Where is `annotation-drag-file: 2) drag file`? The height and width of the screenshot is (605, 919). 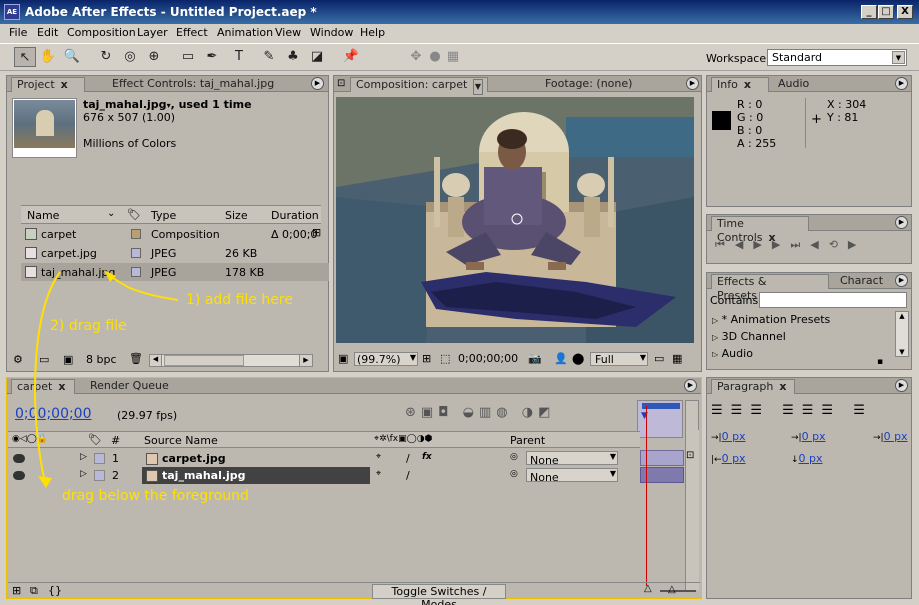
annotation-drag-file: 2) drag file is located at coordinates (88, 326).